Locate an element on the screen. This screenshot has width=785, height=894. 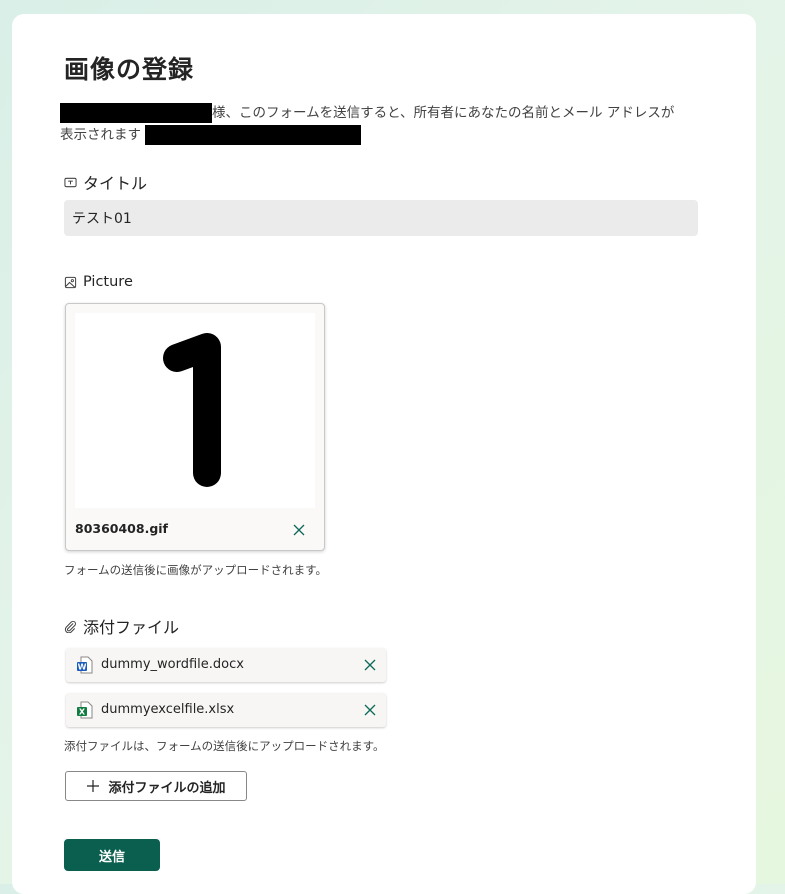
attachment-item: X dummyexcelfile.xlsx is located at coordinates (226, 710).